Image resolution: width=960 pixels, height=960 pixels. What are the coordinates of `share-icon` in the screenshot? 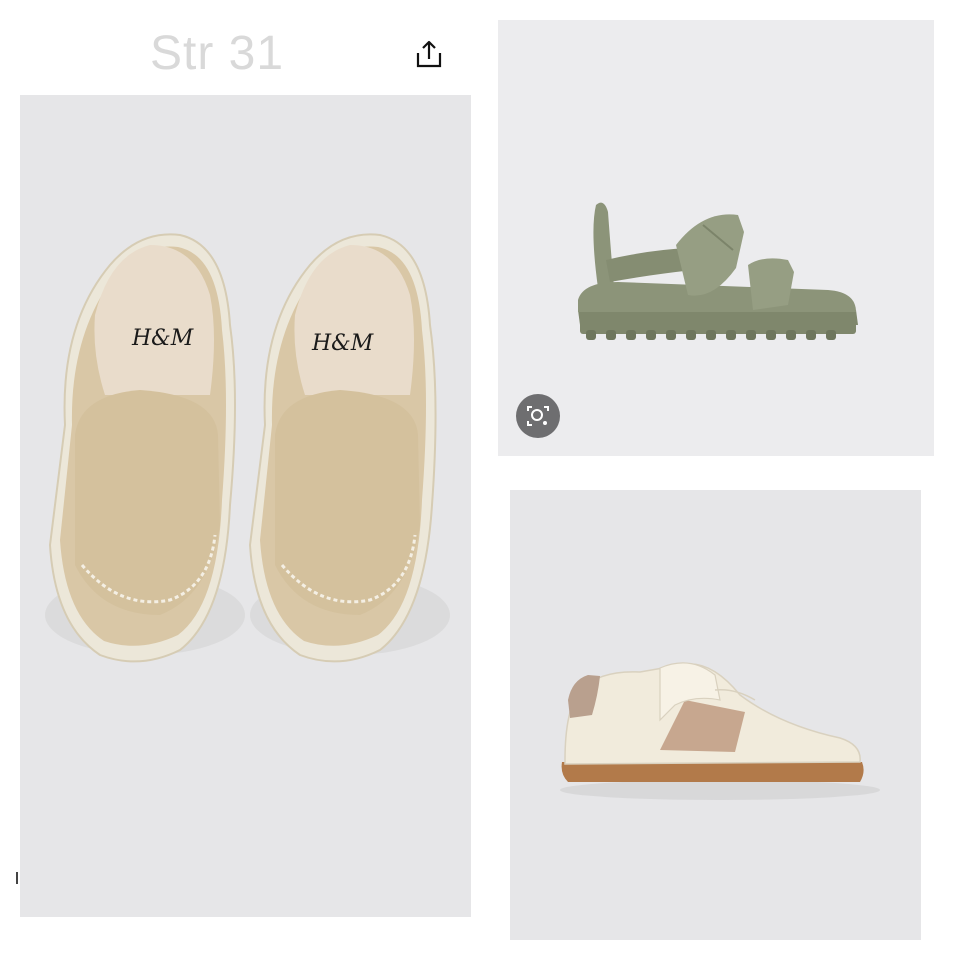 It's located at (429, 55).